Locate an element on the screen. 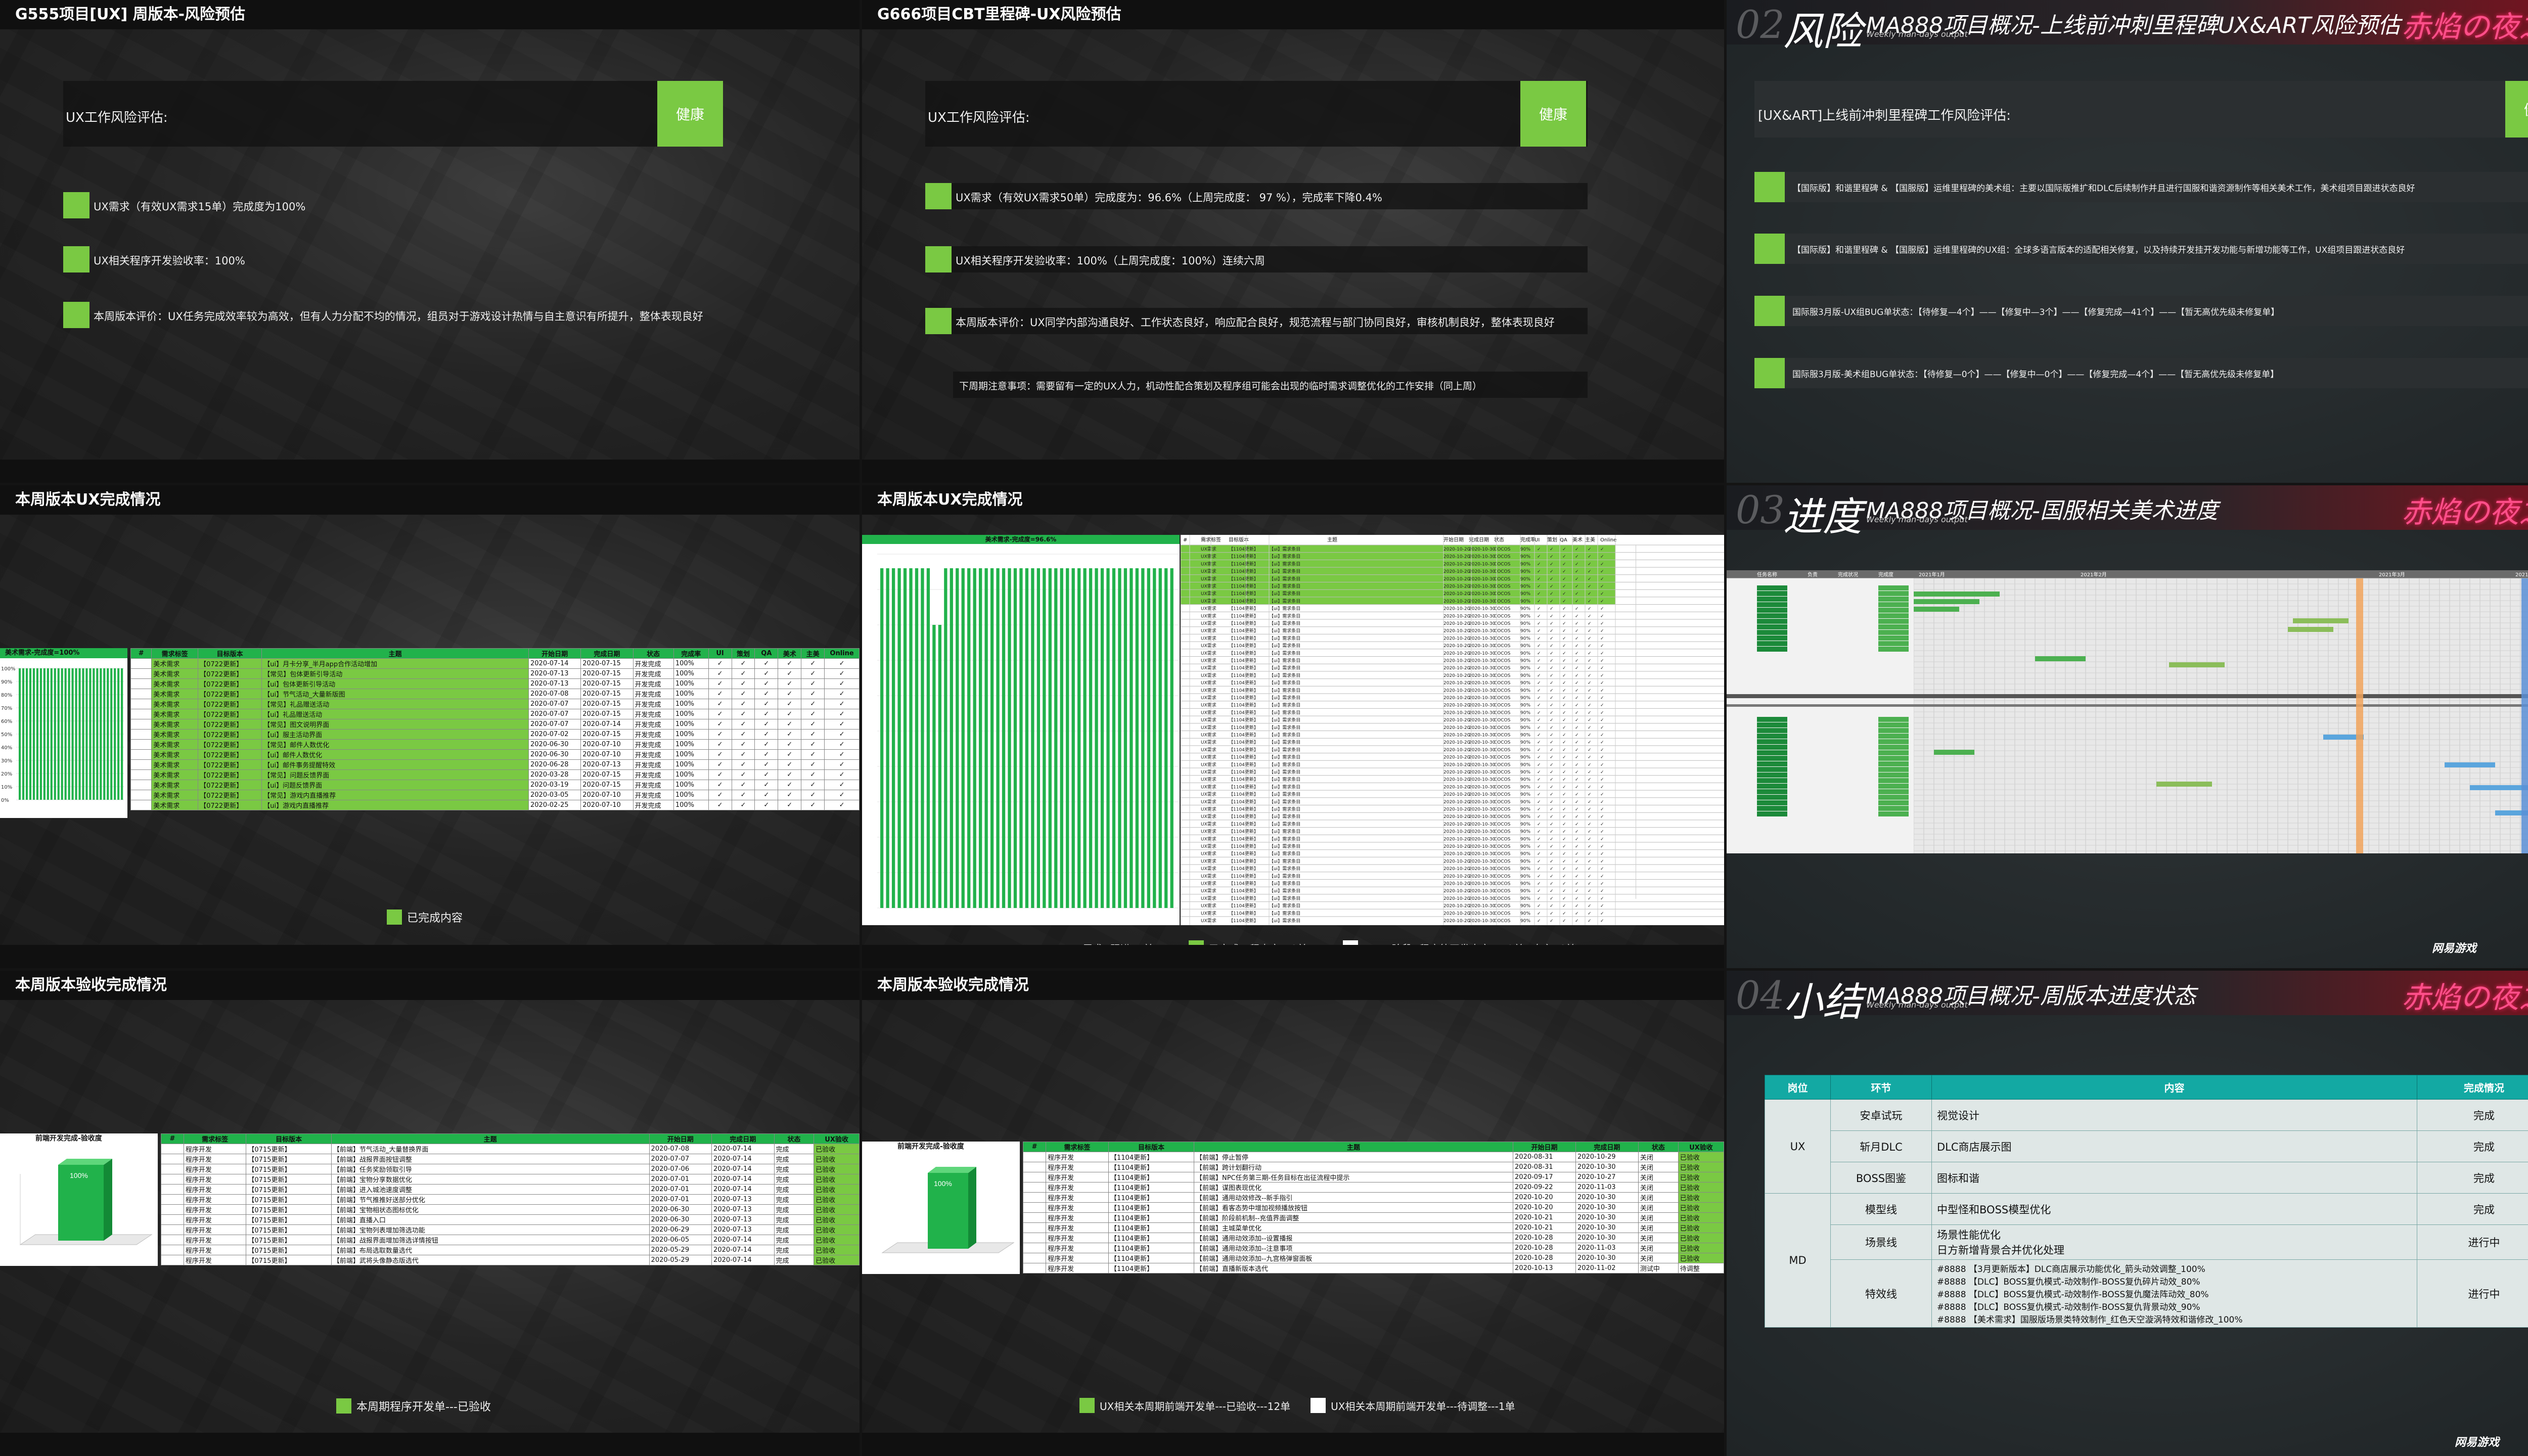  column-header: Online is located at coordinates (1608, 540).